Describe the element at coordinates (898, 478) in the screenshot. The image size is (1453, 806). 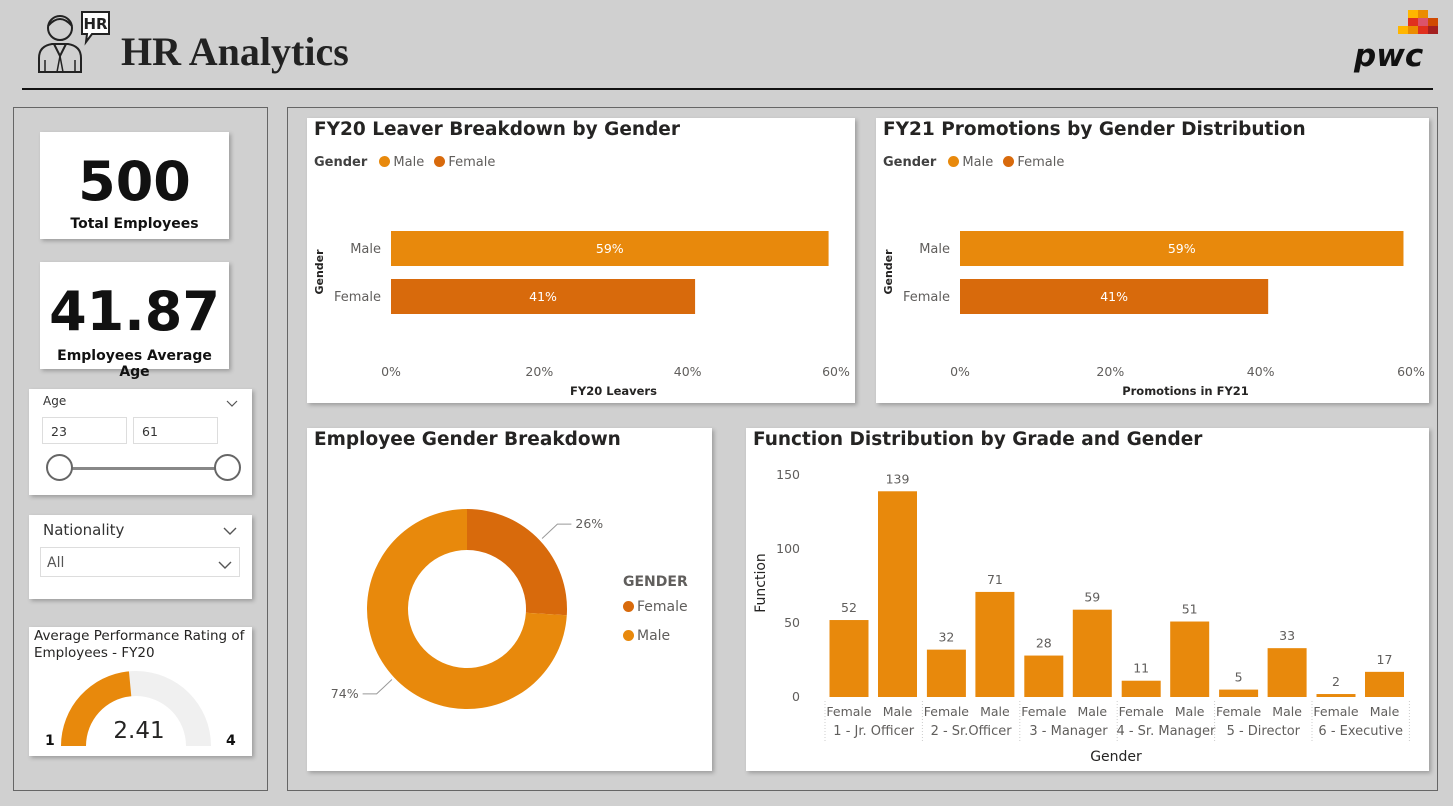
I see `data-label: 139` at that location.